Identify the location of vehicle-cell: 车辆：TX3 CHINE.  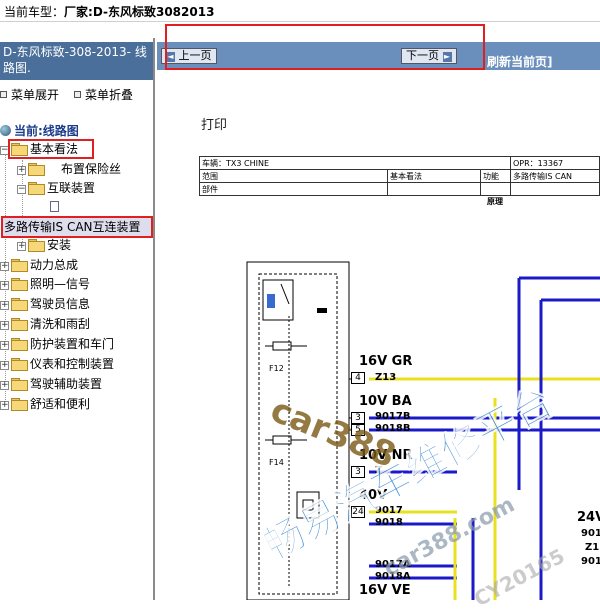
(355, 163).